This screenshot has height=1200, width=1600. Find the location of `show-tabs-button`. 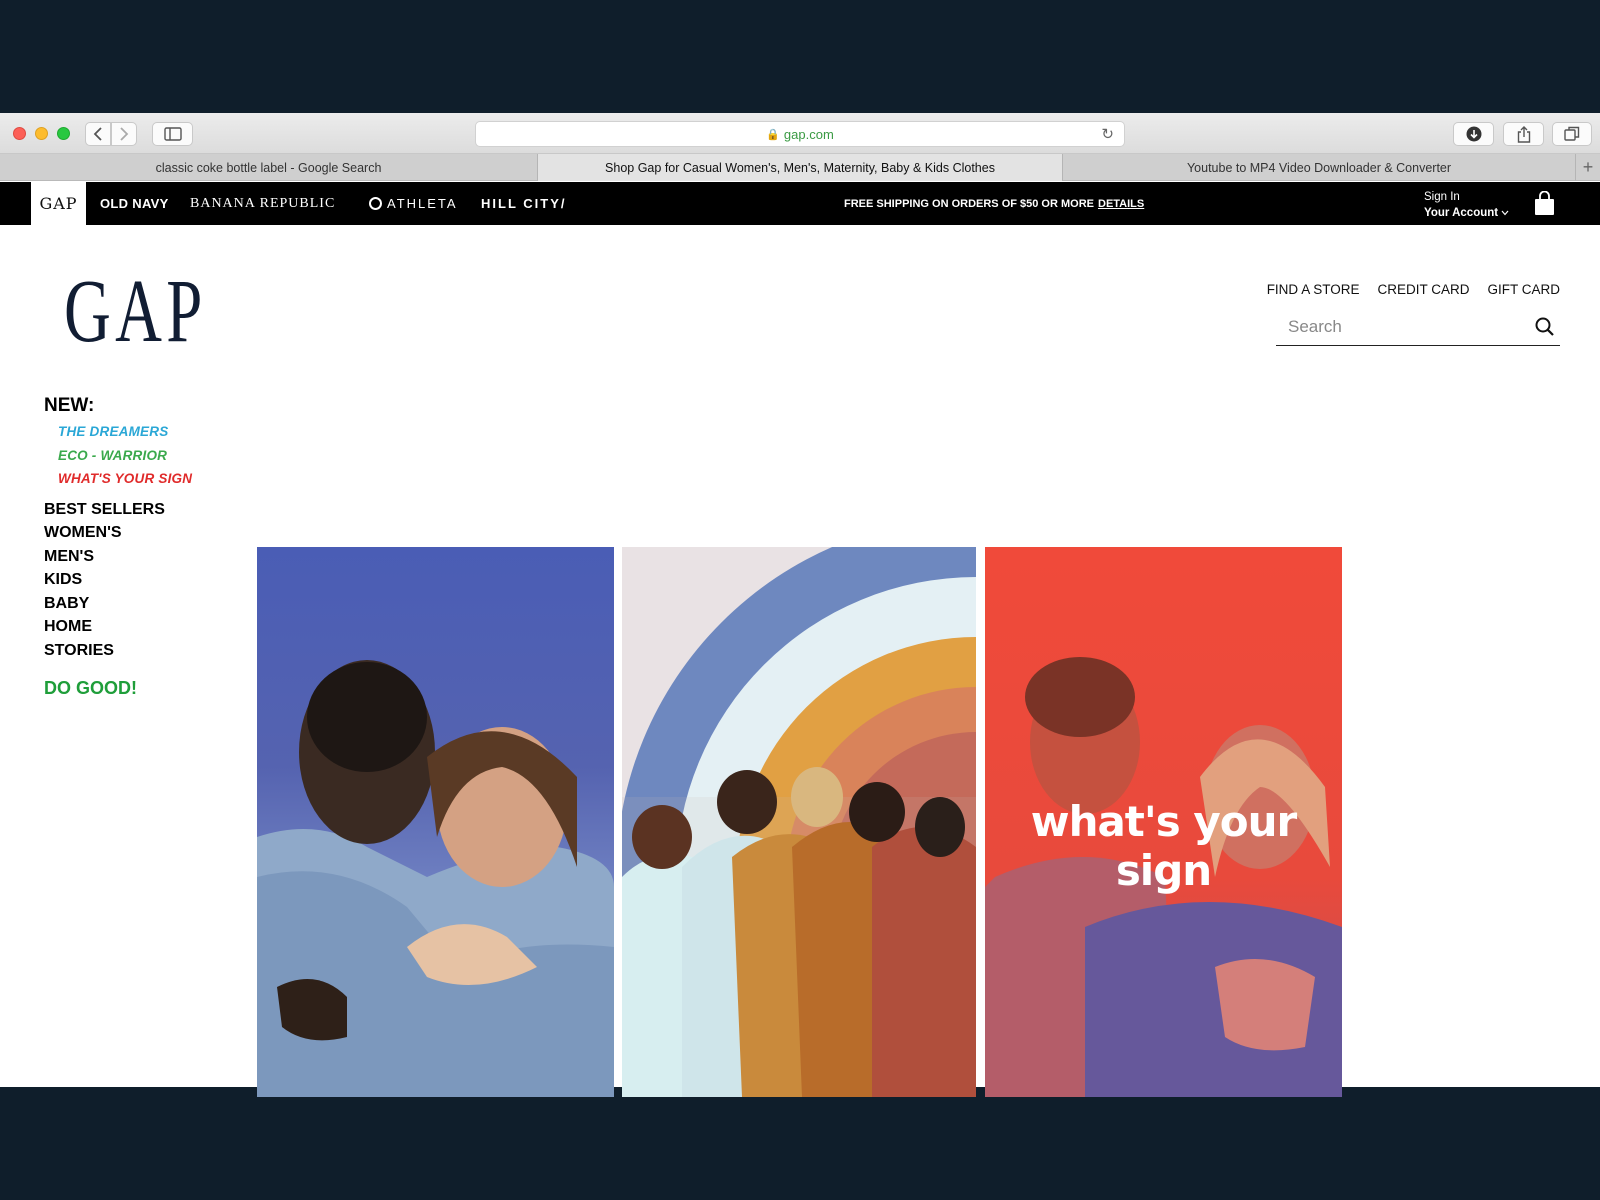

show-tabs-button is located at coordinates (1572, 134).